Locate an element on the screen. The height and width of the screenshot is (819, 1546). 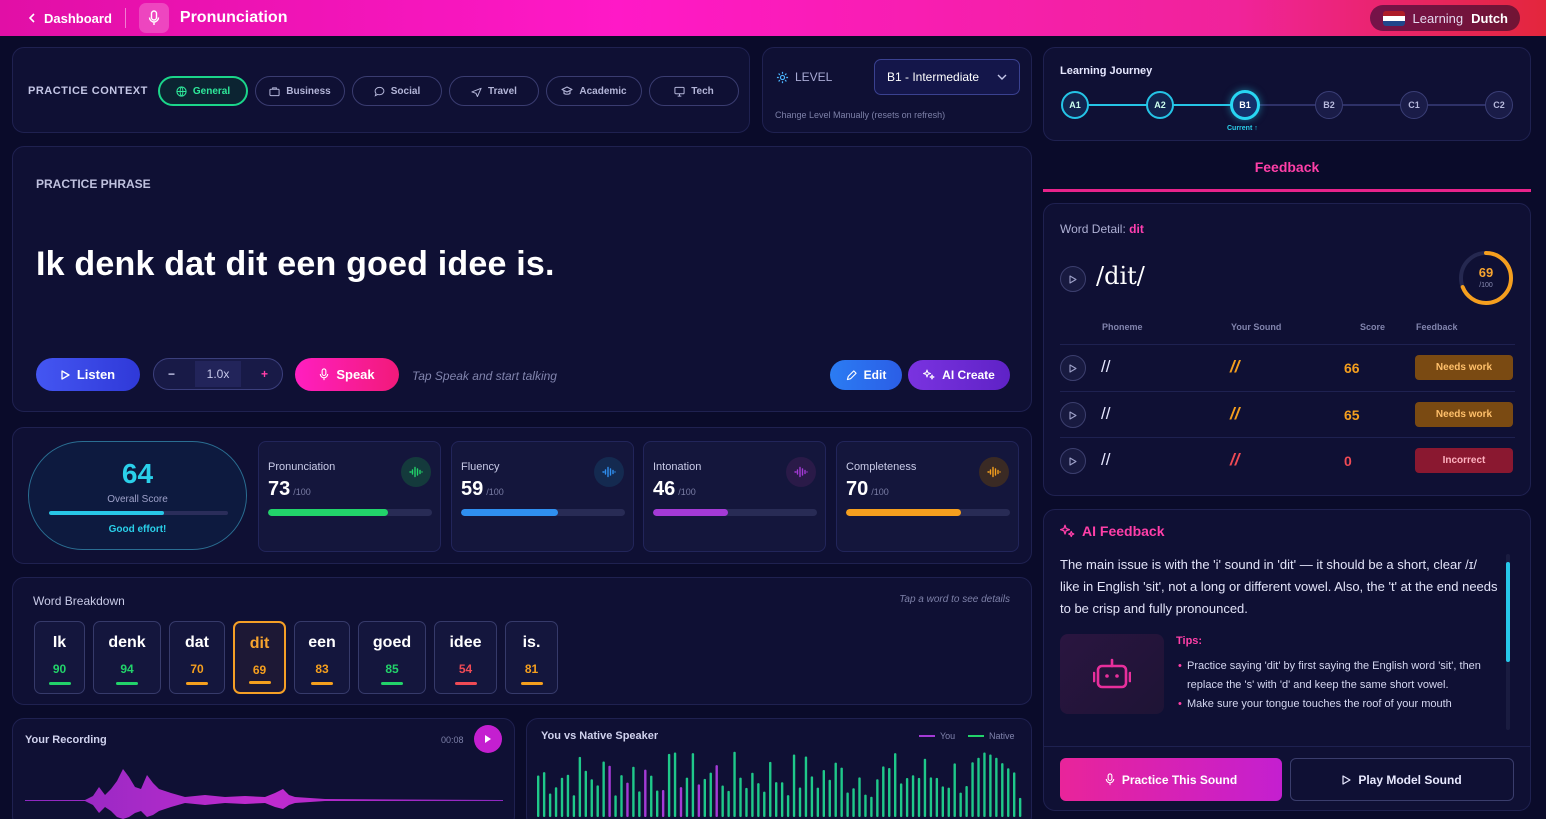
level-select: B1 - Intermediate is located at coordinates (947, 77).